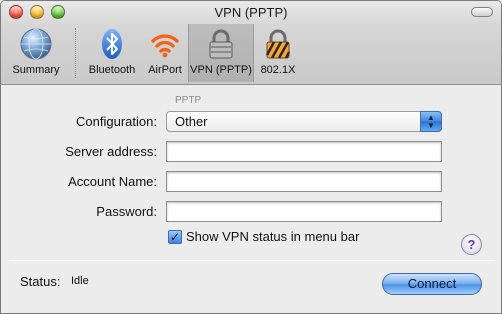 This screenshot has width=502, height=314. What do you see at coordinates (191, 121) in the screenshot?
I see `configuration-value: Other` at bounding box center [191, 121].